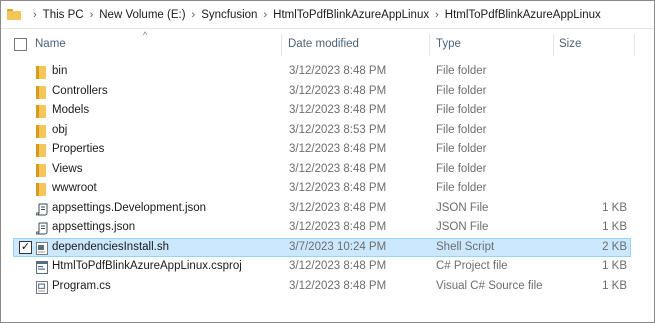  Describe the element at coordinates (42, 248) in the screenshot. I see `shell-script-icon` at that location.